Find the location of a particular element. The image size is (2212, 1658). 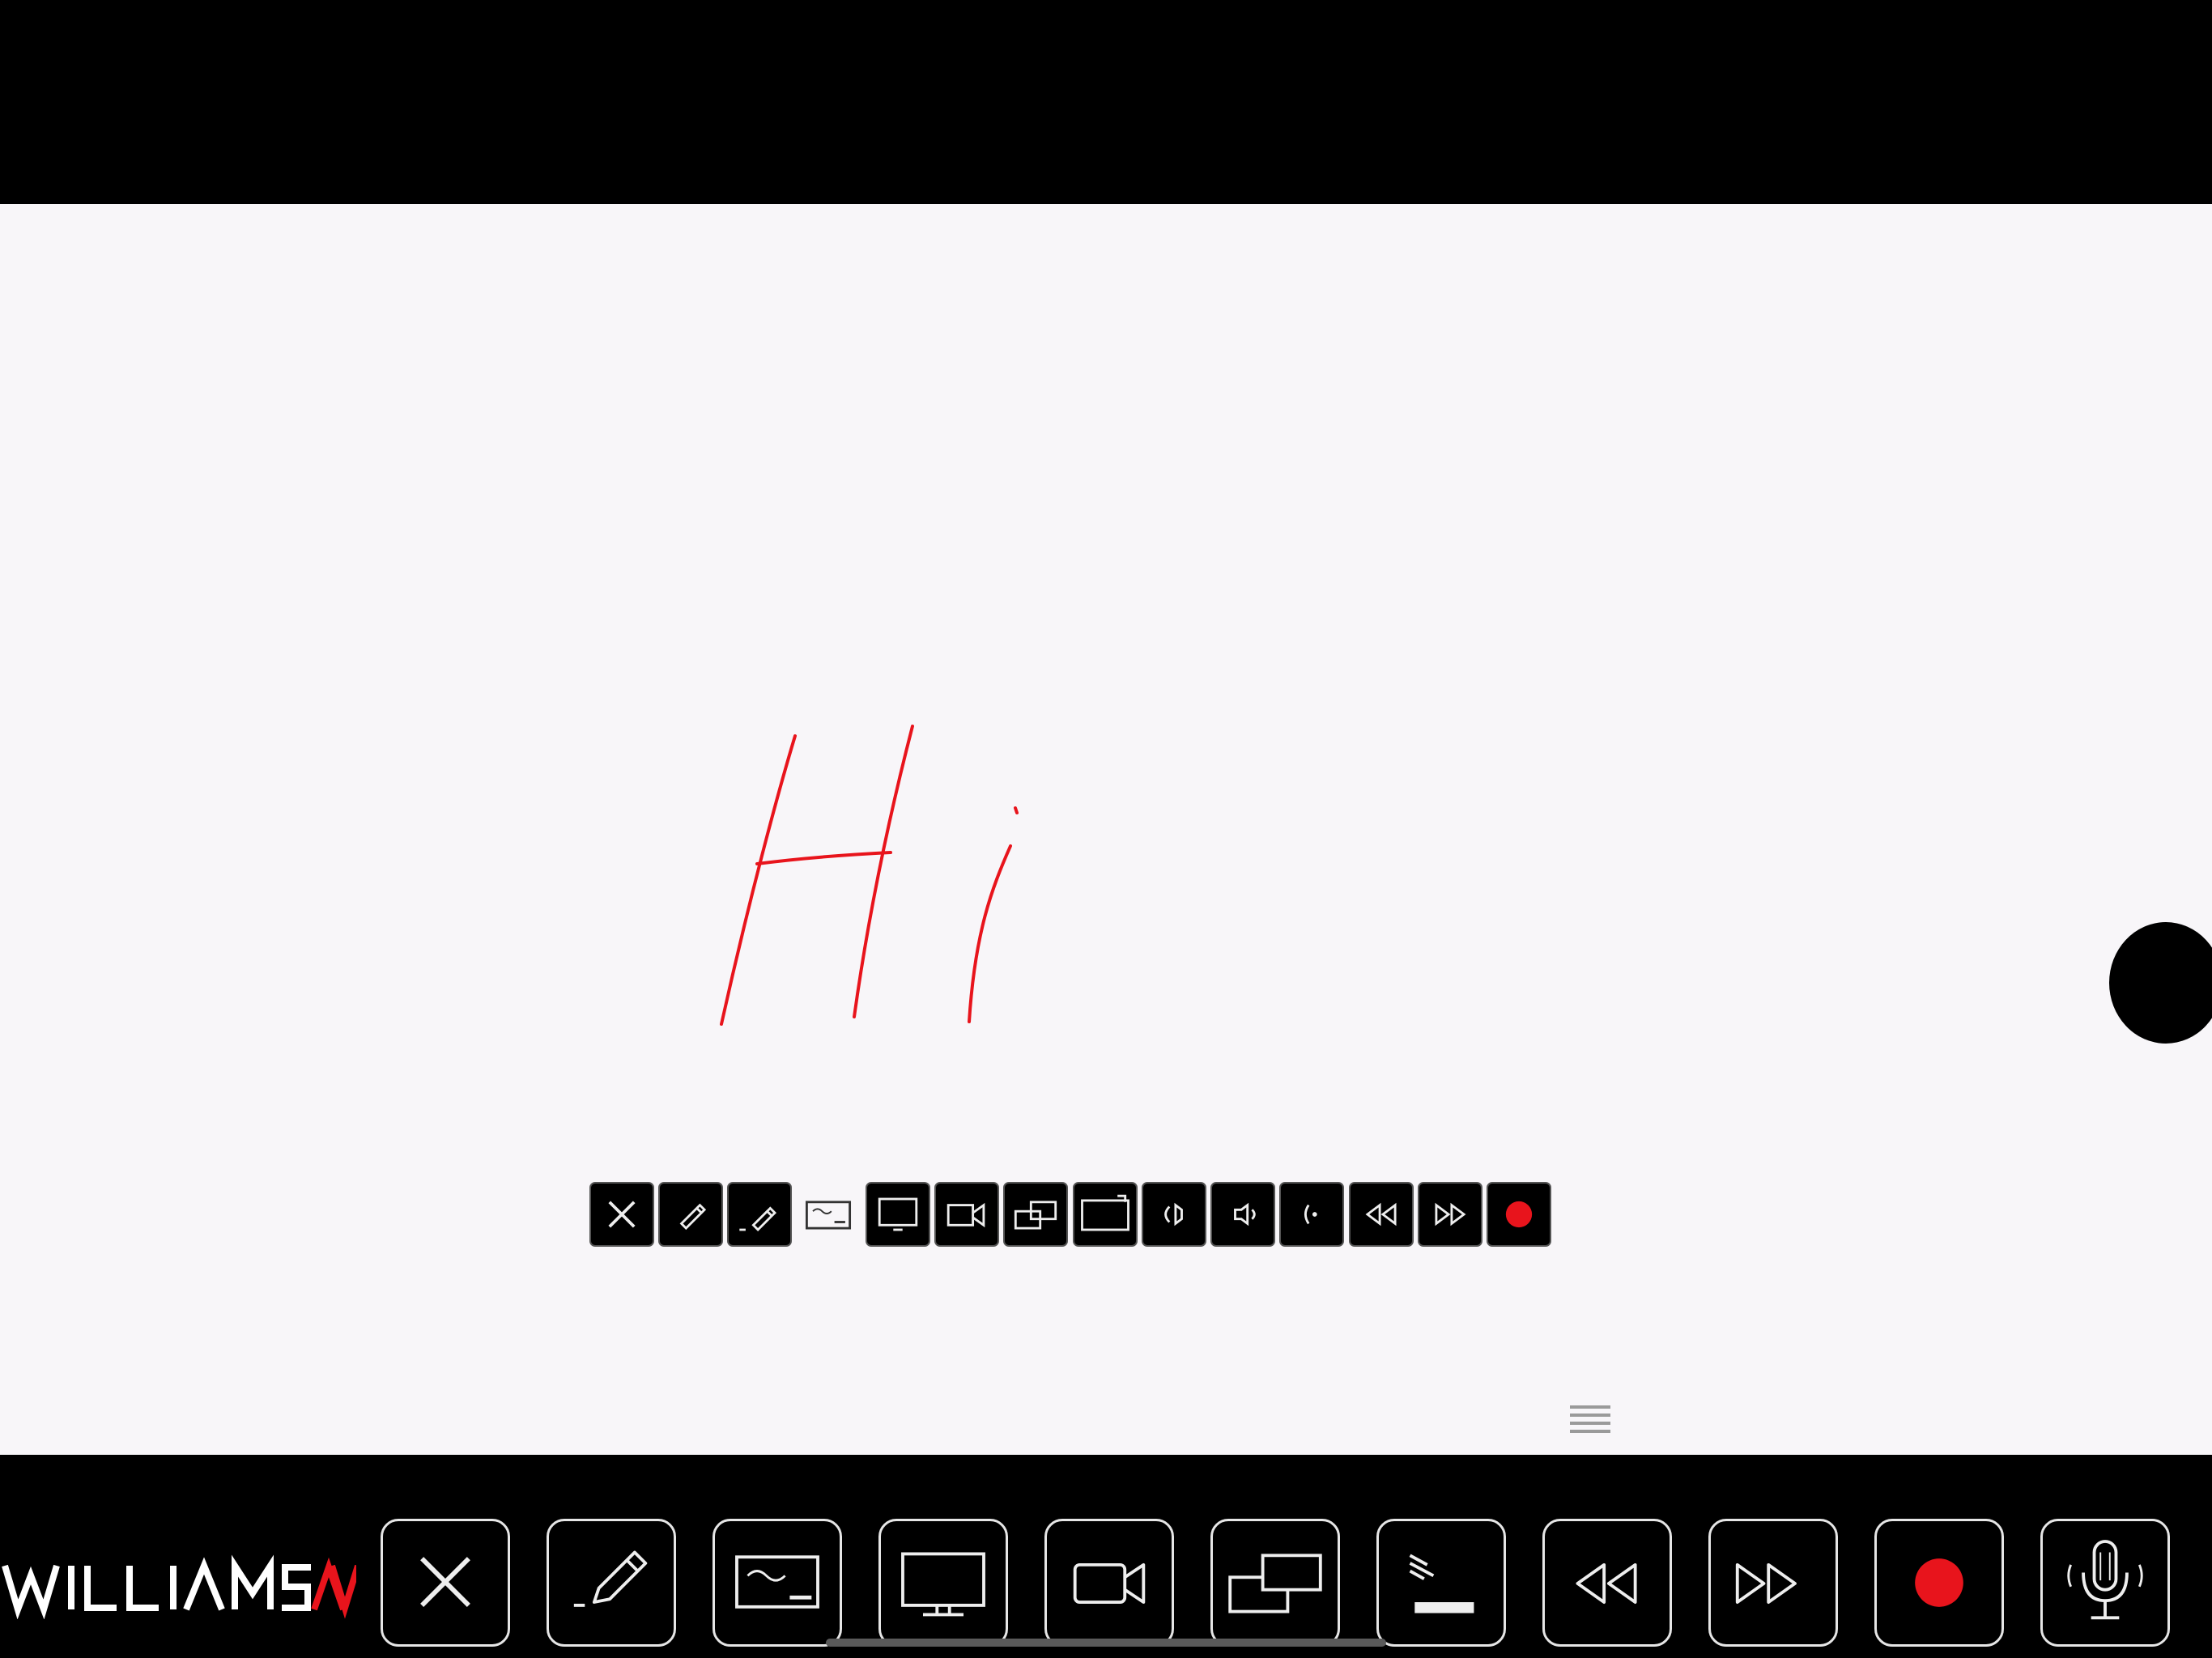

speaker-right-icon is located at coordinates (1245, 1214).